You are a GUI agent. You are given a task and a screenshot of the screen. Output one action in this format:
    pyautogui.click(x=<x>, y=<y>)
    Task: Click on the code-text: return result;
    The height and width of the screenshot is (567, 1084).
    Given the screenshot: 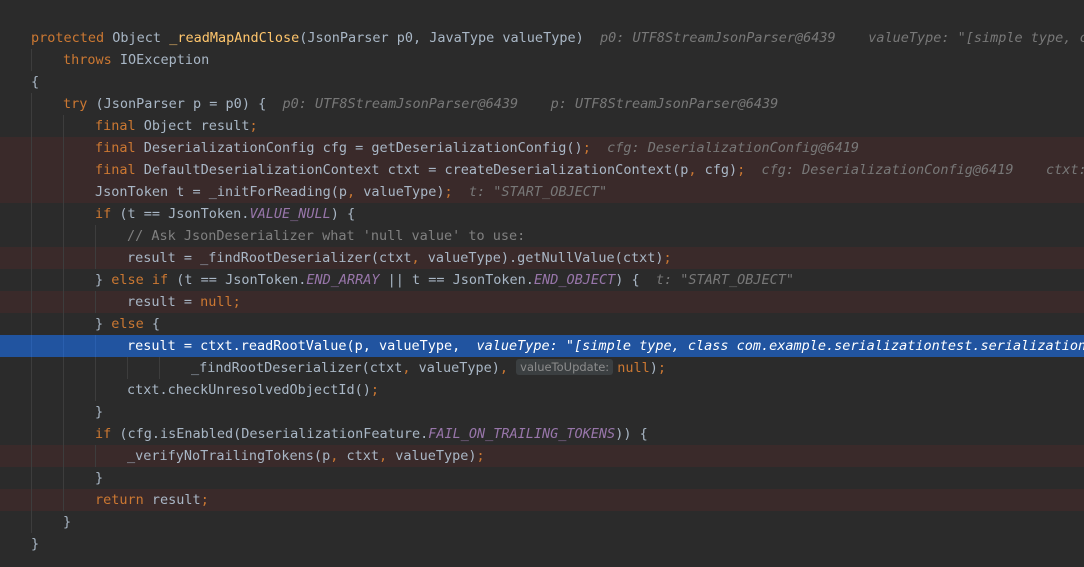 What is the action you would take?
    pyautogui.click(x=152, y=500)
    